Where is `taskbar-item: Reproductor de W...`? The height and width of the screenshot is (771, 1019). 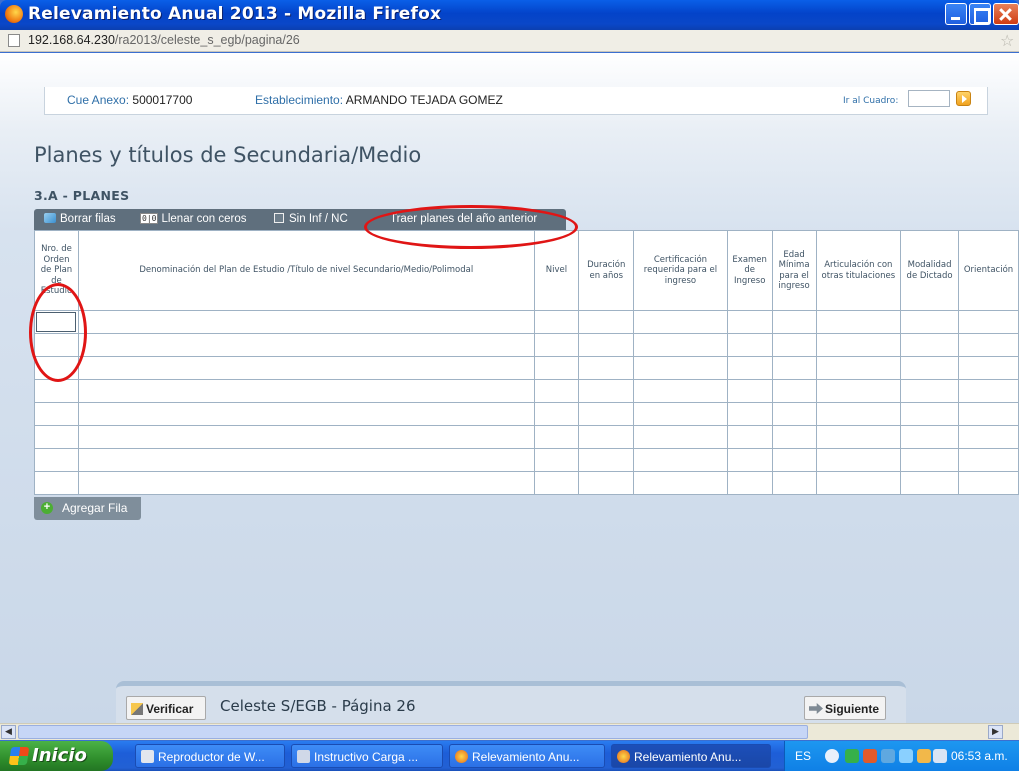 taskbar-item: Reproductor de W... is located at coordinates (210, 756).